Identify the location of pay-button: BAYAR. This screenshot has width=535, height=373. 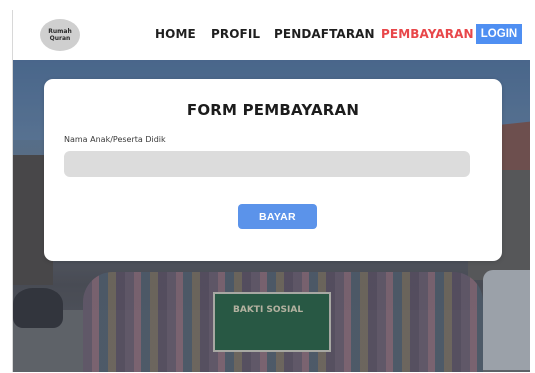
(277, 216).